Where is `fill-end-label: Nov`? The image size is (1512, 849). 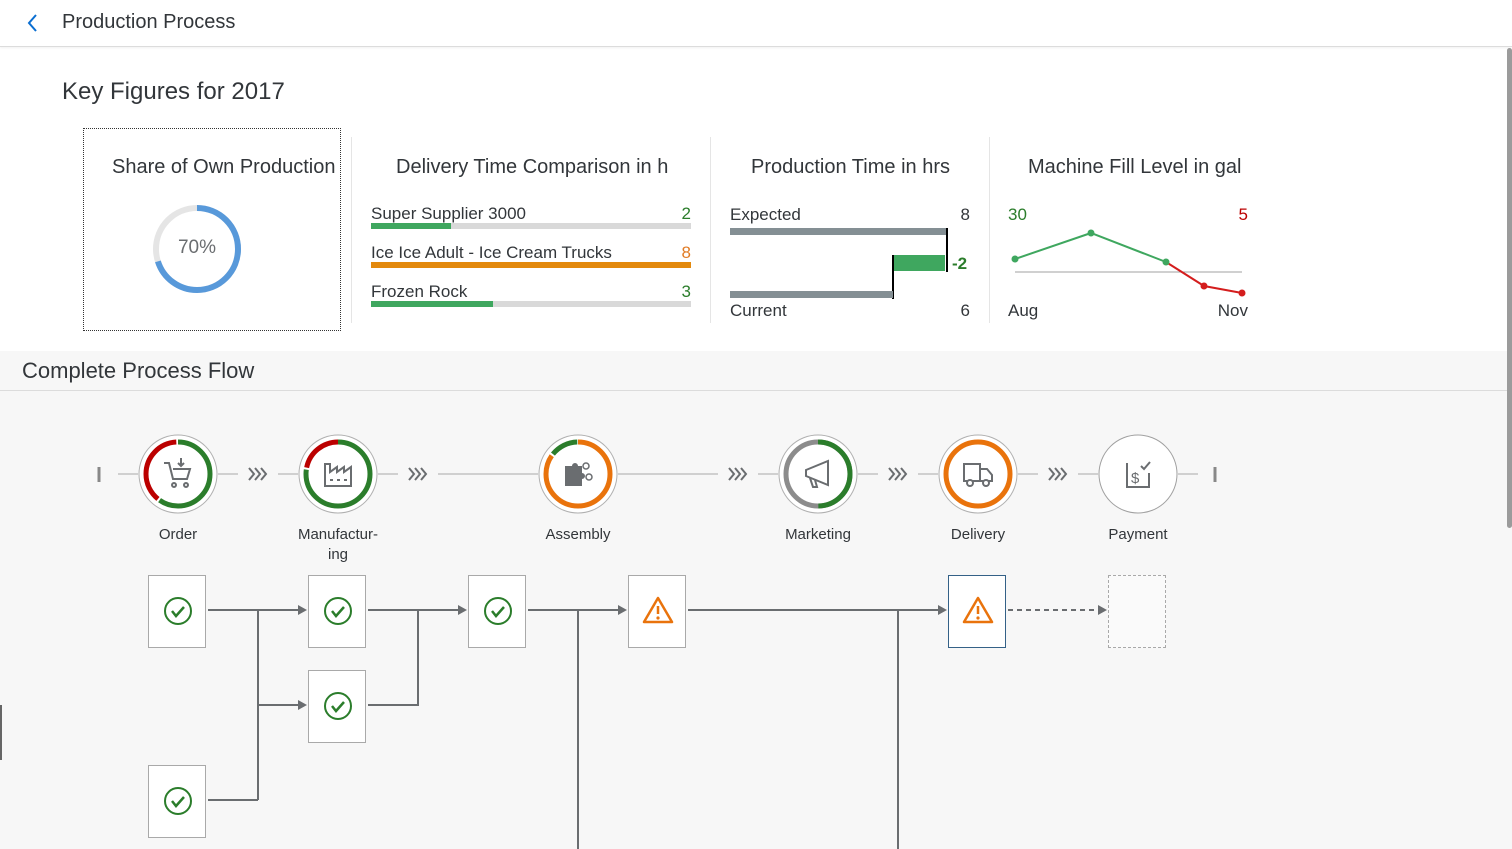
fill-end-label: Nov is located at coordinates (1232, 310).